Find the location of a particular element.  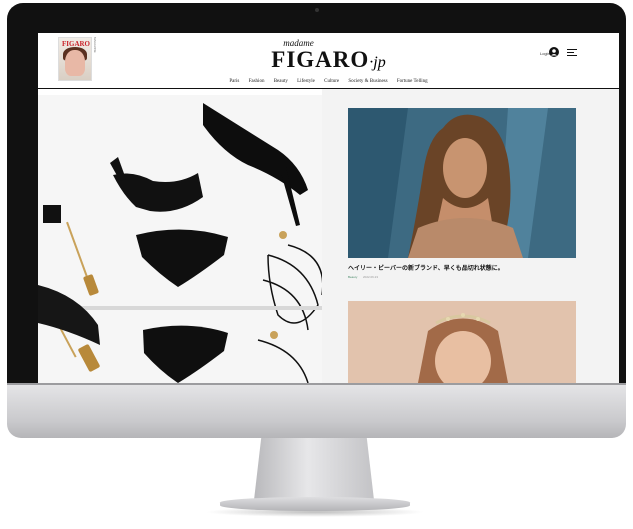

nav-item-culture: Culture is located at coordinates (331, 81).